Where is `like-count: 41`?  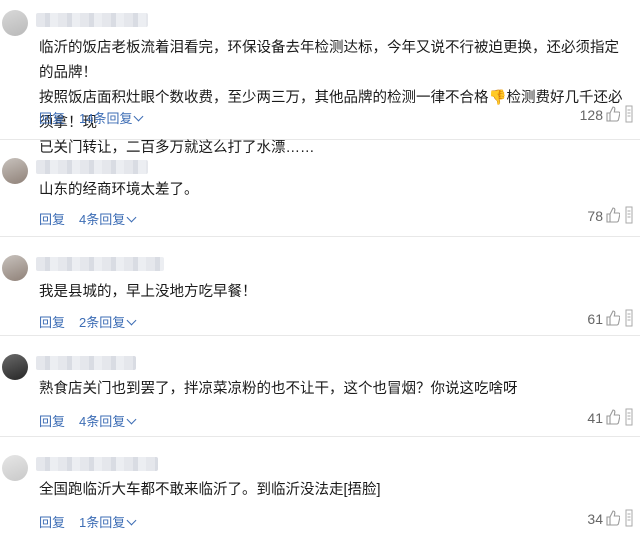
like-count: 41 is located at coordinates (595, 418).